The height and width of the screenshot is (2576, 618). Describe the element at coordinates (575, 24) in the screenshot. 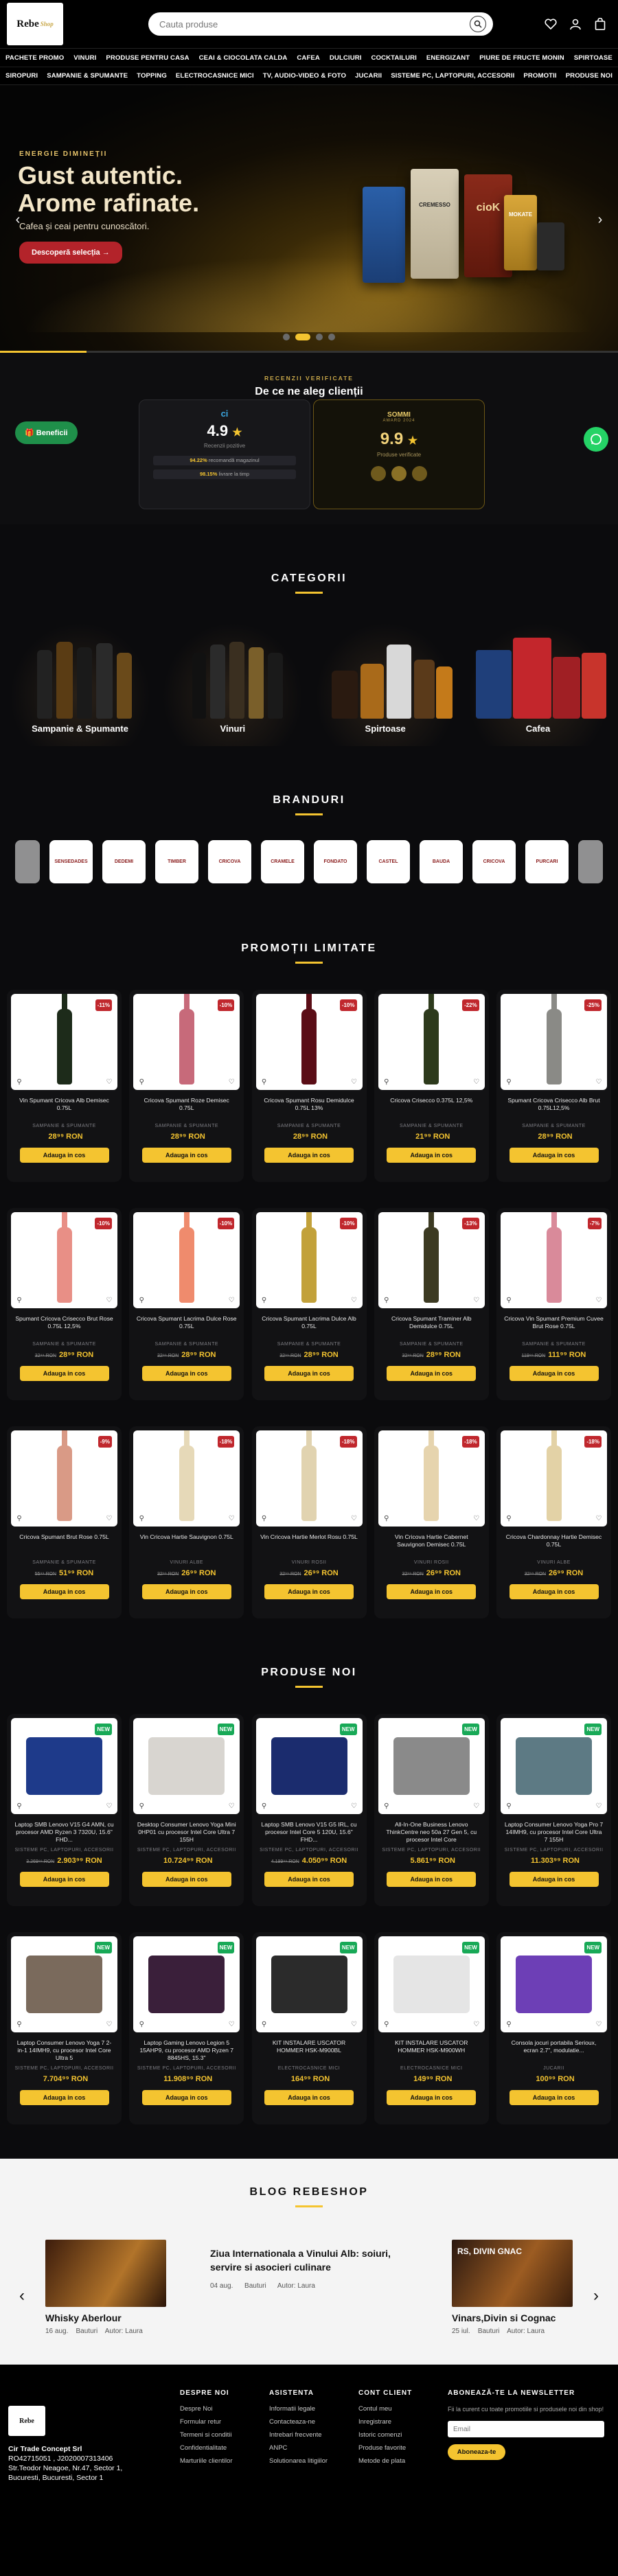

I see `account-button` at that location.